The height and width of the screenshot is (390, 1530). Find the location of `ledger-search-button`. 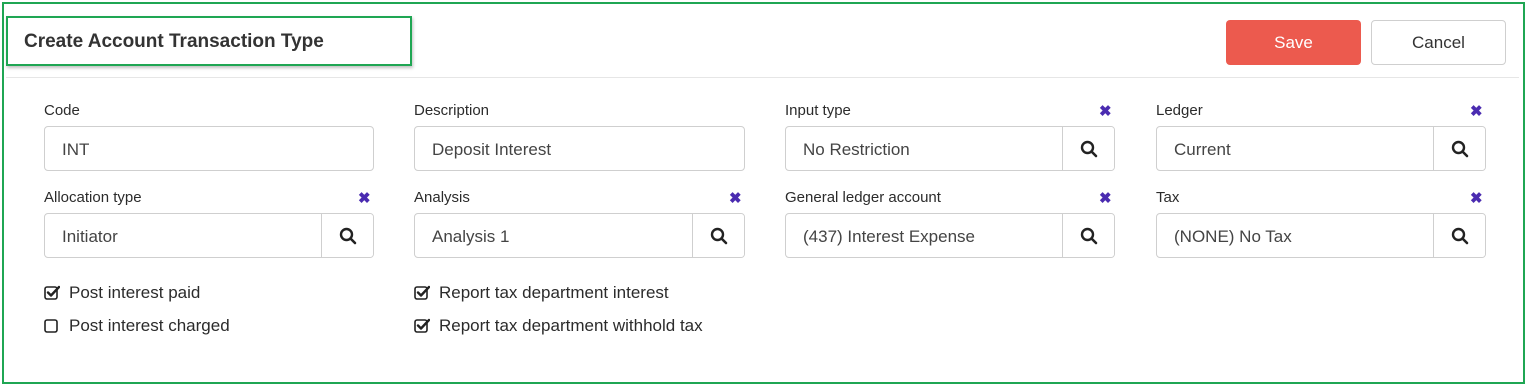

ledger-search-button is located at coordinates (1459, 148).